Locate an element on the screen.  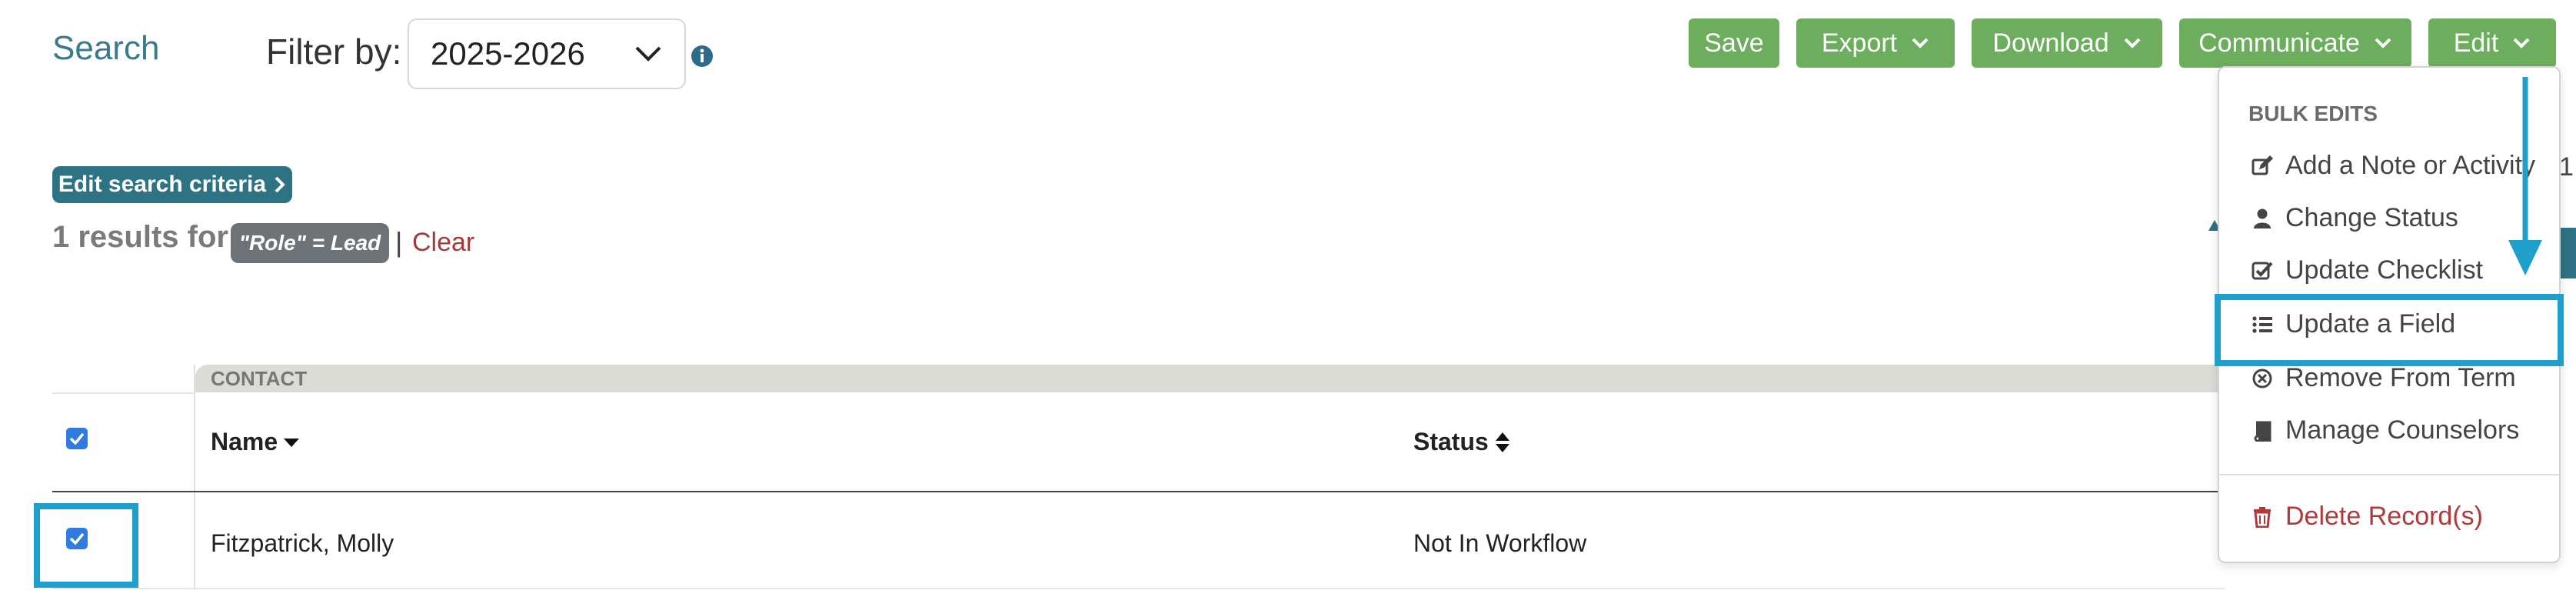
select-all-checkbox is located at coordinates (77, 438).